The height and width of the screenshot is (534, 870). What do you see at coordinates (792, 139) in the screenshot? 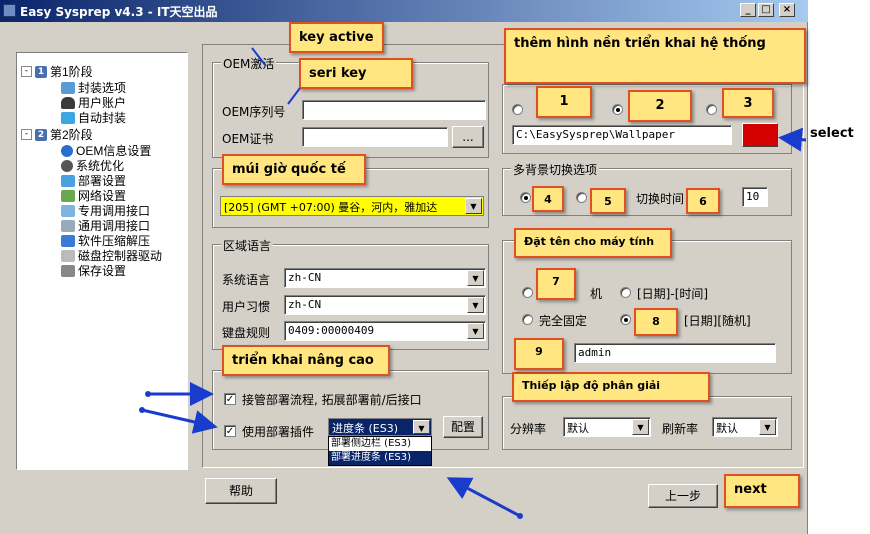
I see `arrow-to-color-button` at bounding box center [792, 139].